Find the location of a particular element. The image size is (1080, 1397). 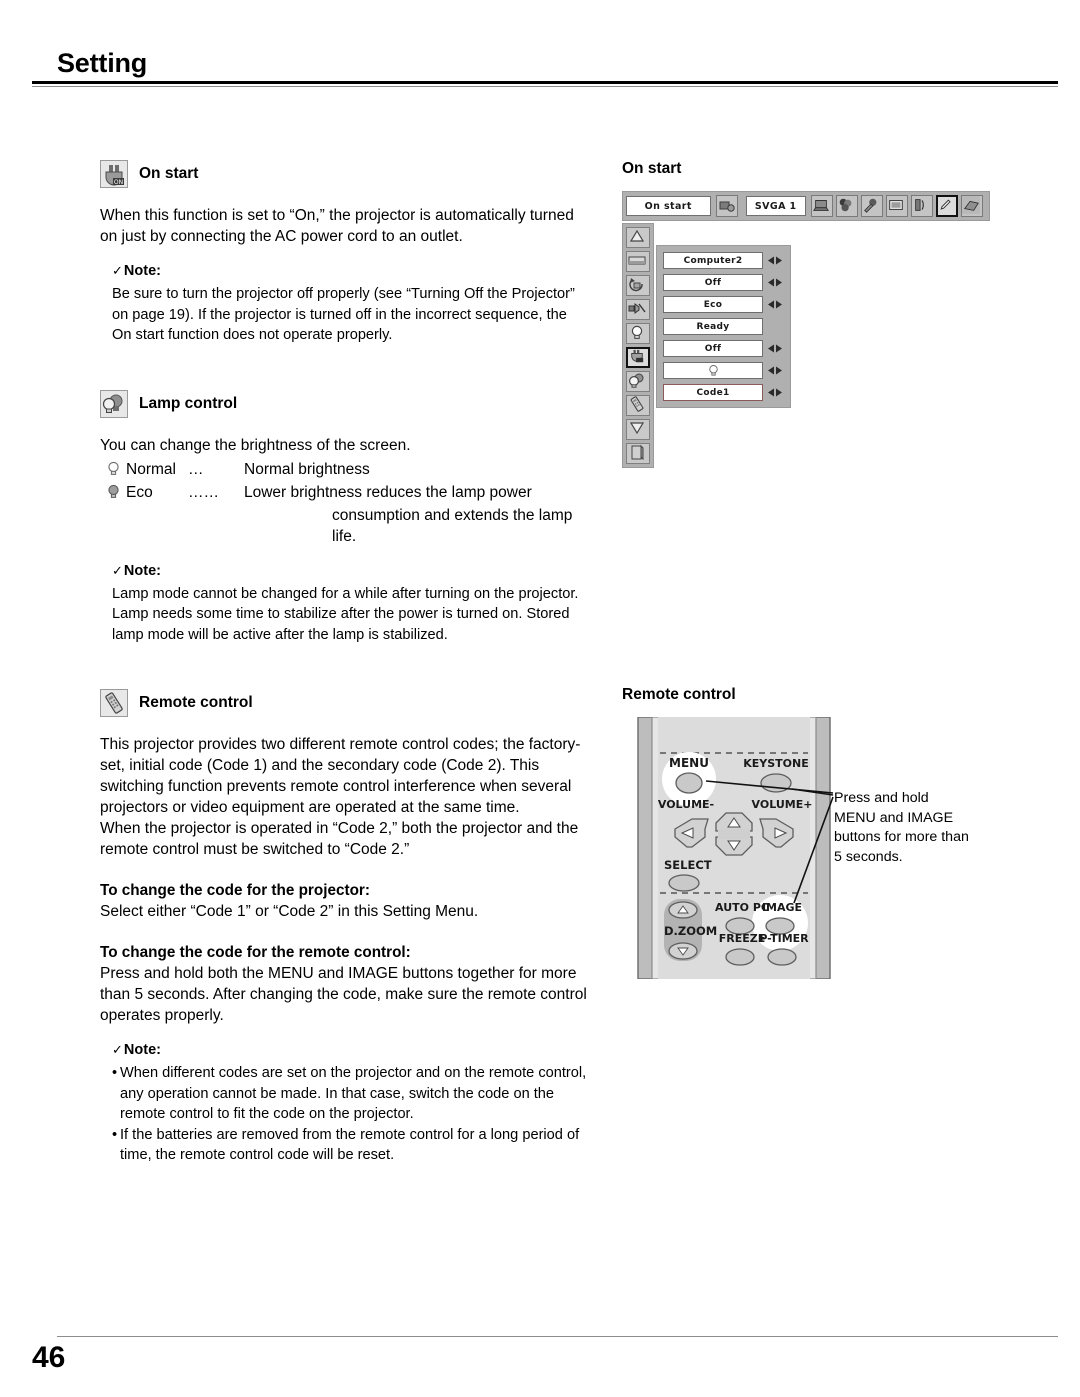

screen-icon is located at coordinates (638, 261).